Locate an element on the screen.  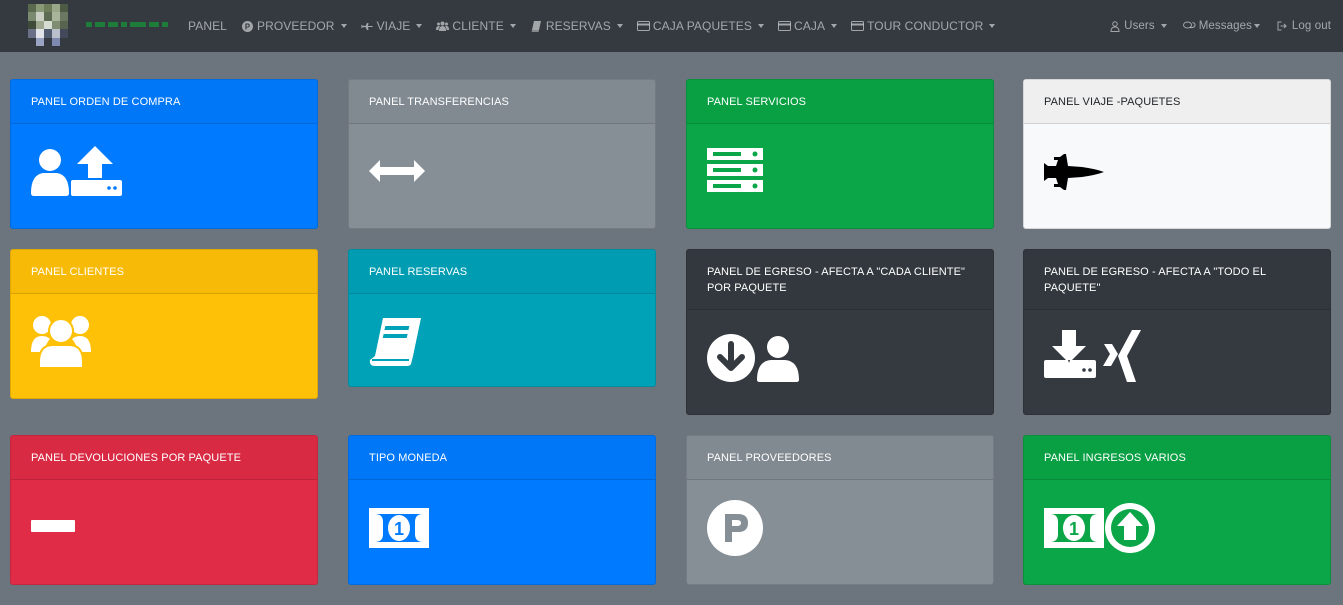
nav-logout: Log out is located at coordinates (1303, 26).